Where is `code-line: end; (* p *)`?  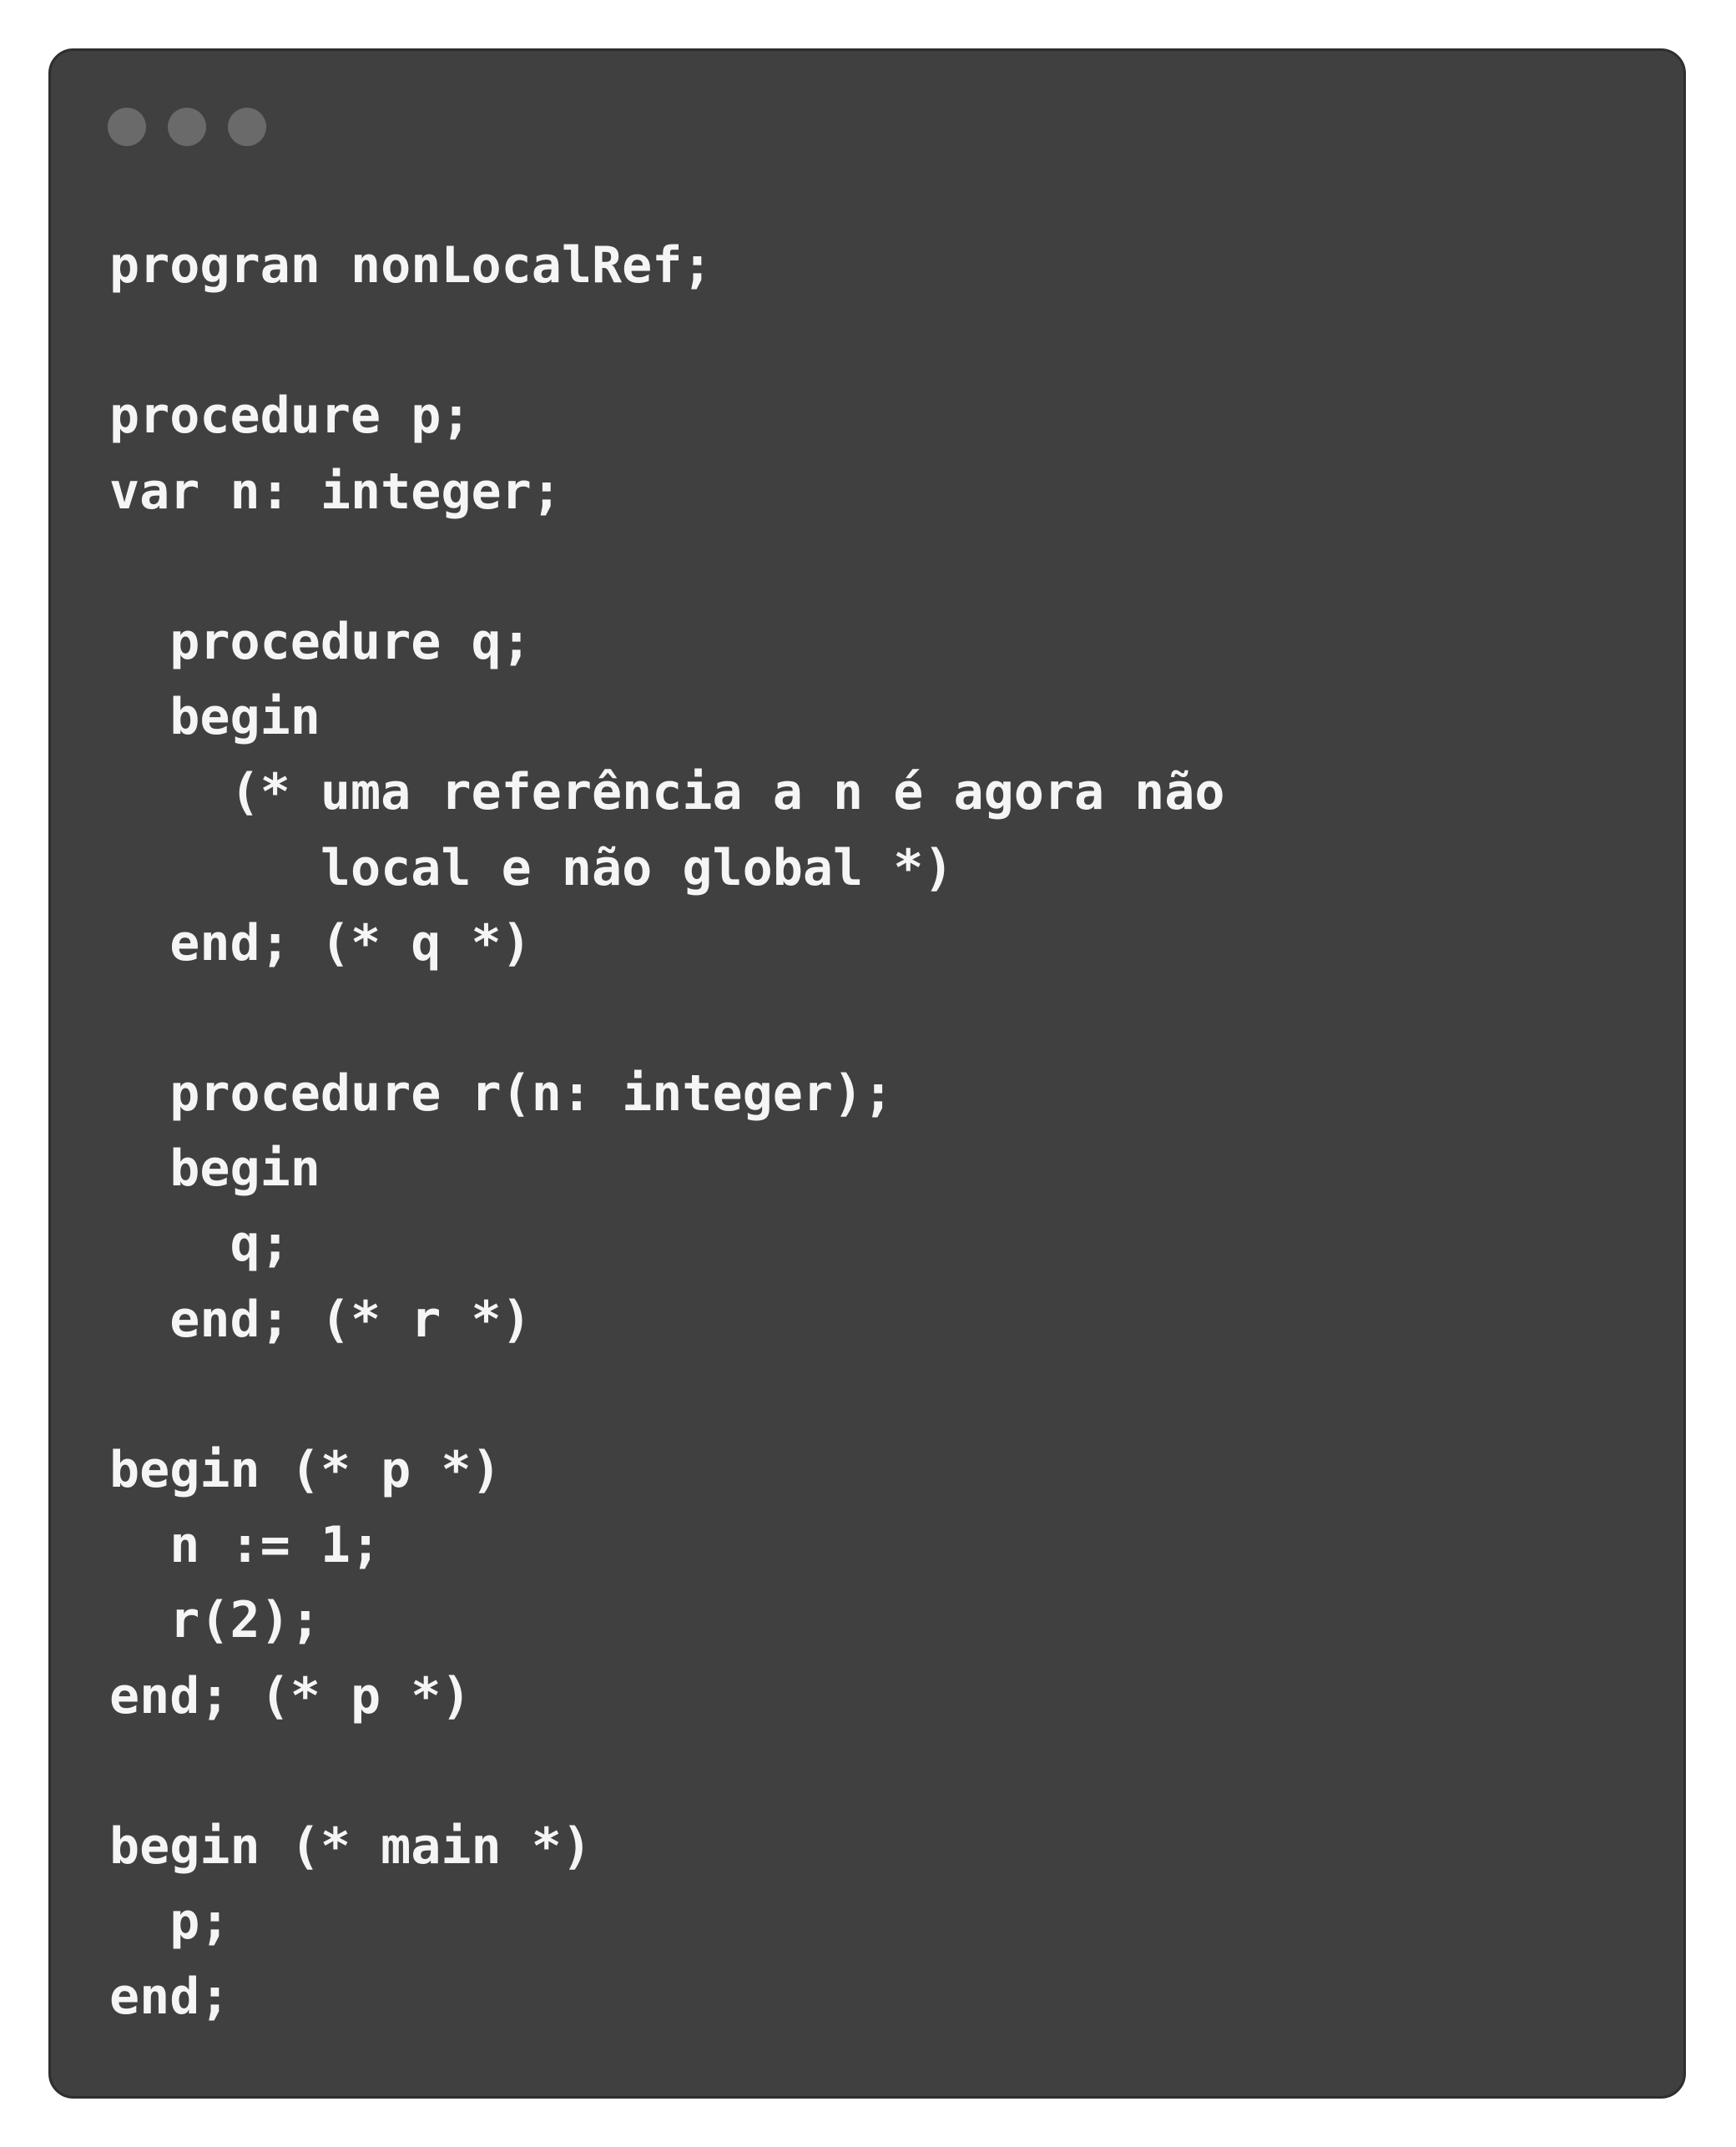
code-line: end; (* p *) is located at coordinates (290, 1695).